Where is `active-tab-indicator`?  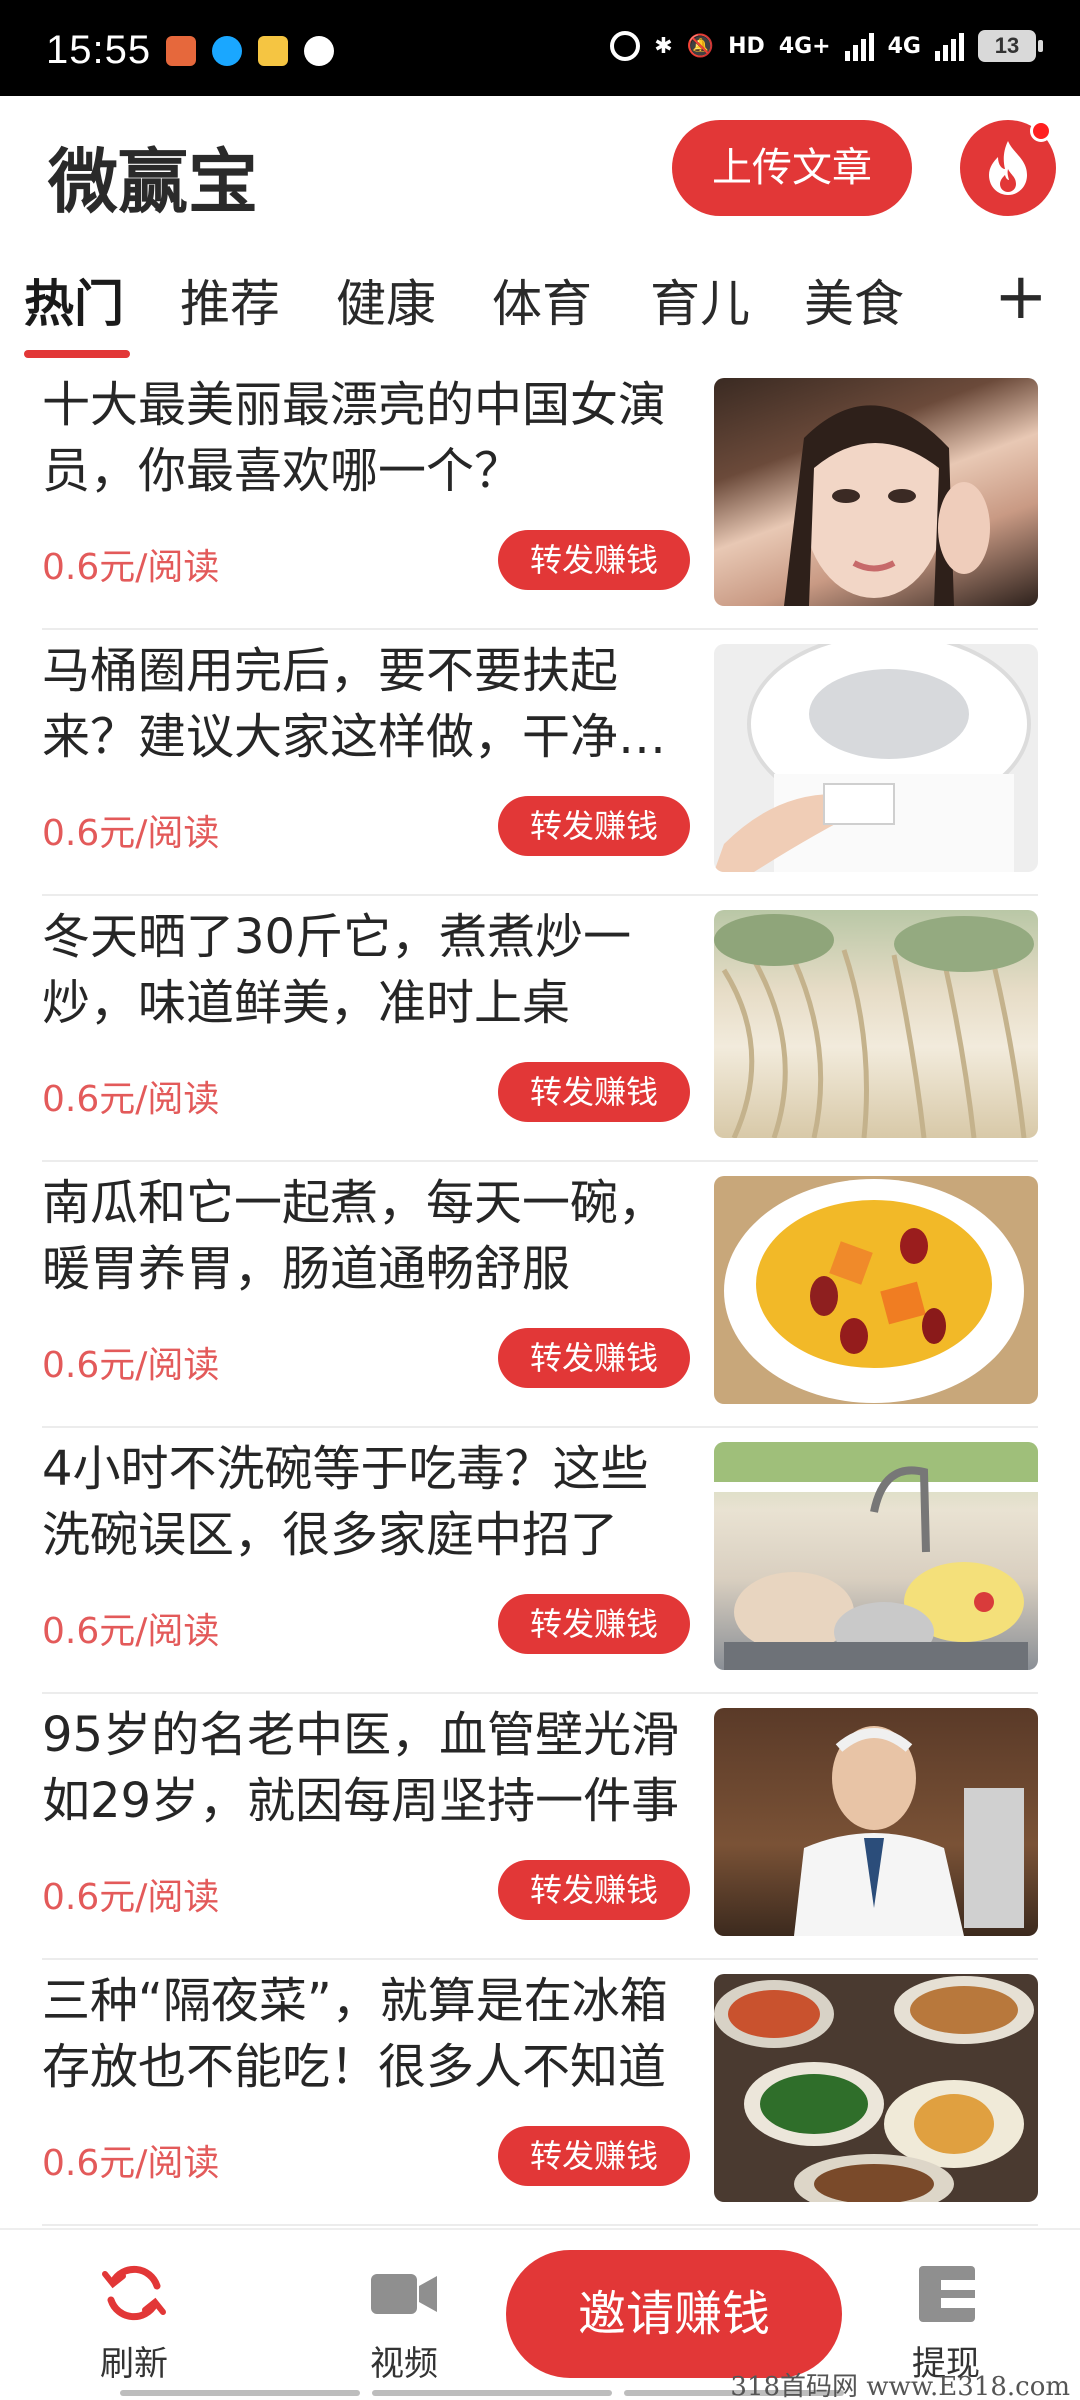 active-tab-indicator is located at coordinates (77, 354).